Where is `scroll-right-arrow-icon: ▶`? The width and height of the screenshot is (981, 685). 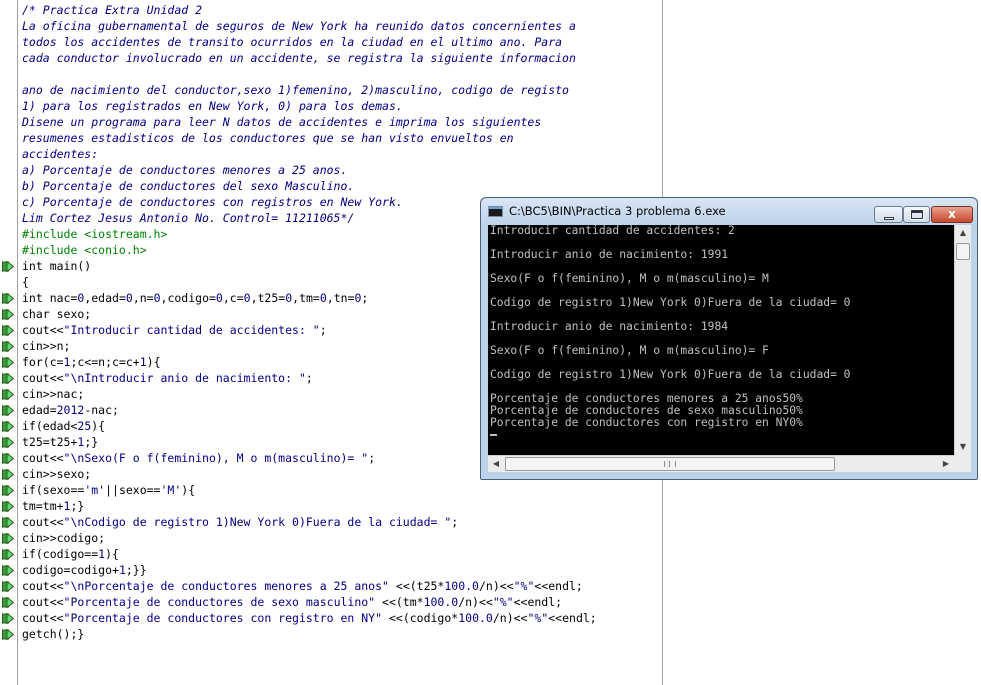
scroll-right-arrow-icon: ▶ is located at coordinates (946, 464).